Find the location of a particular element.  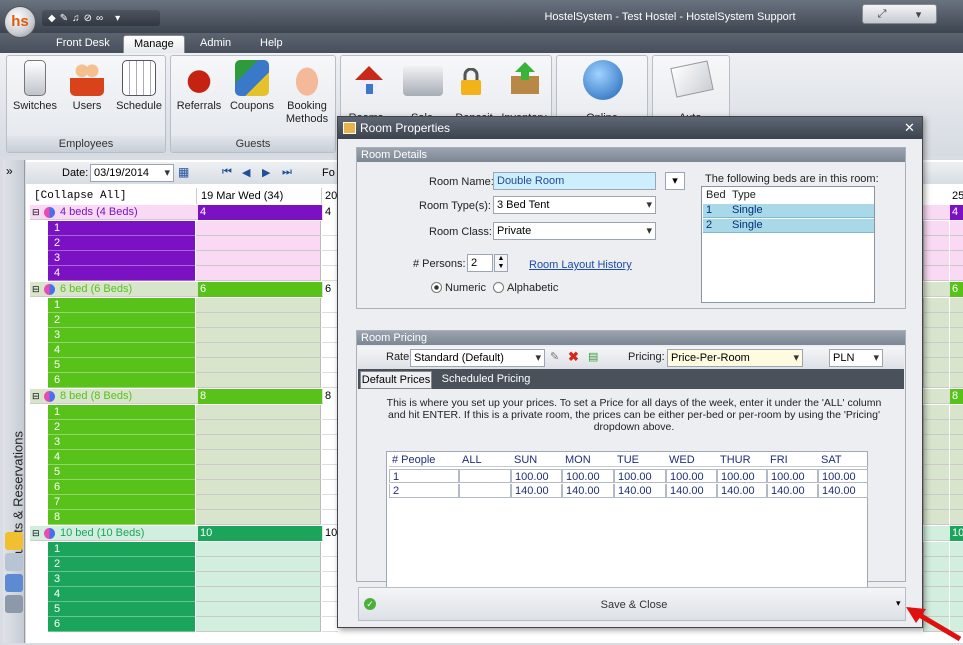

beds-list: Bed Type 1 Single 2 Single is located at coordinates (788, 244).